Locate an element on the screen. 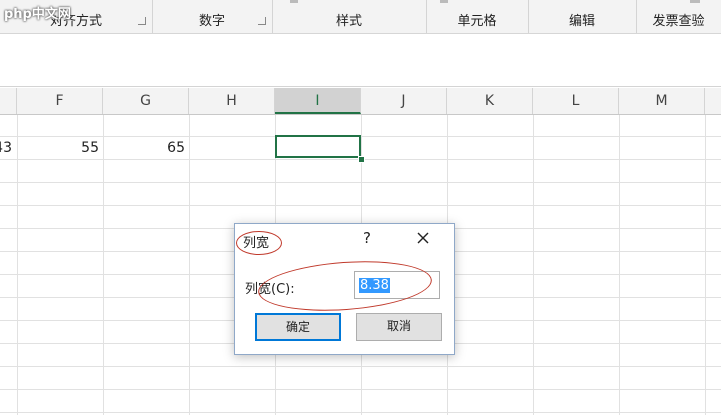 Image resolution: width=721 pixels, height=415 pixels. cell-f2: 55 is located at coordinates (58, 148).